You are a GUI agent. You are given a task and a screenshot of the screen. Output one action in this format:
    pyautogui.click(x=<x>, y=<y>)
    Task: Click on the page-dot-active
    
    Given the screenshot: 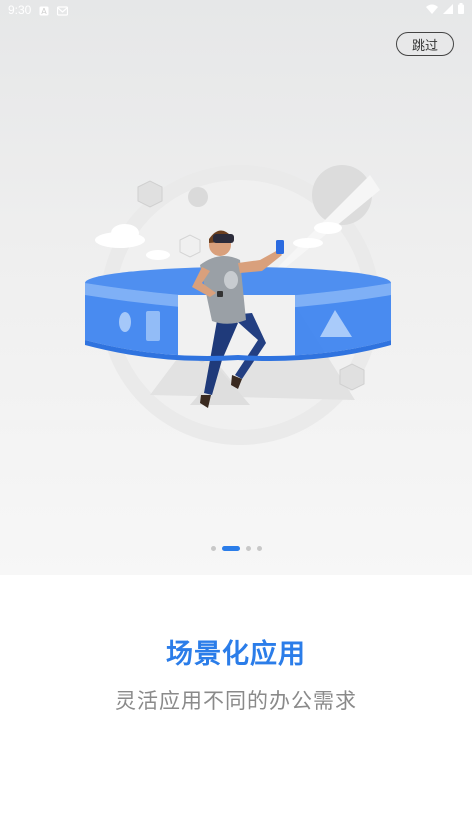 What is the action you would take?
    pyautogui.click(x=230, y=548)
    